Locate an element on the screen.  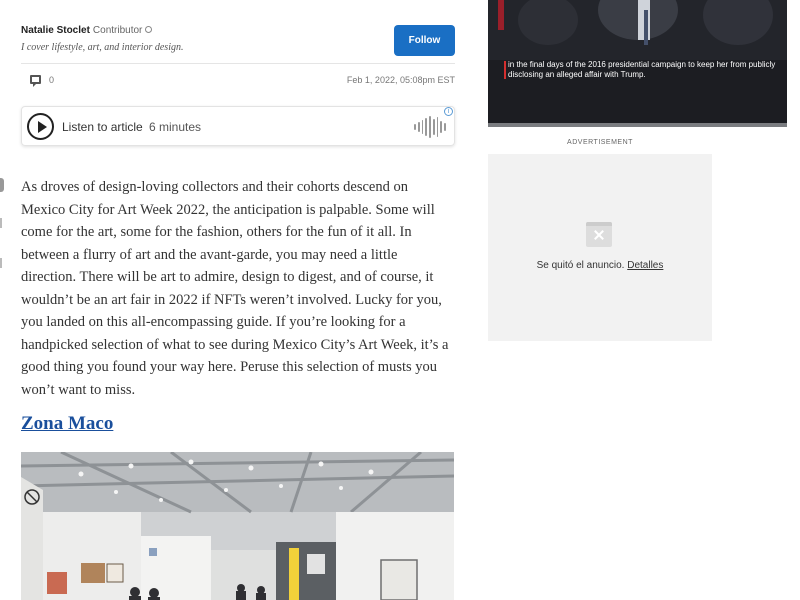
caption-accent is located at coordinates (505, 70).